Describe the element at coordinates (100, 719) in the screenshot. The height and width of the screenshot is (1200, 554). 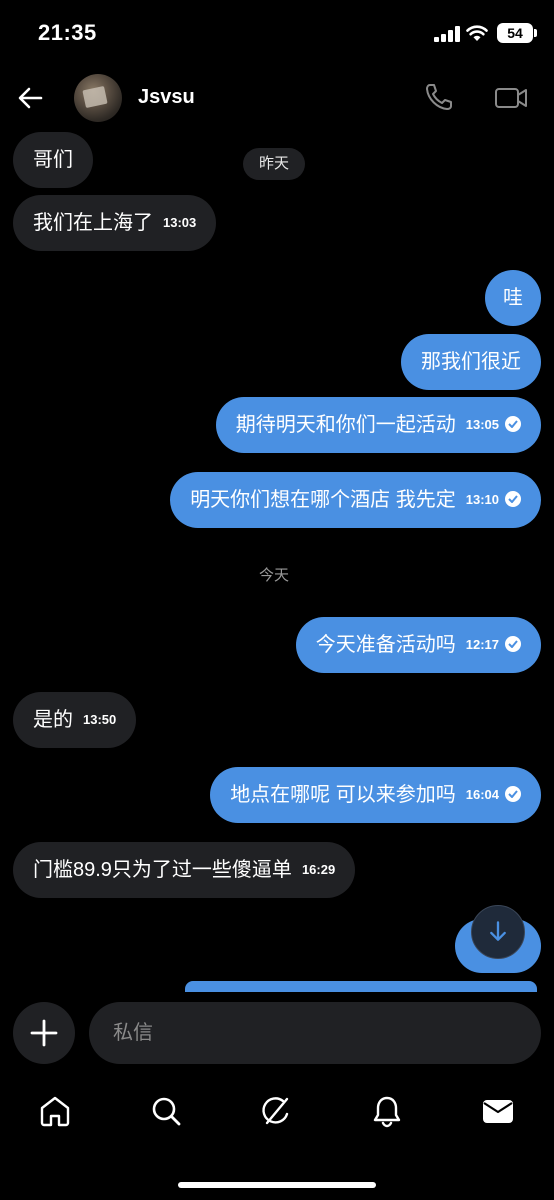
I see `message-time: 13:50` at that location.